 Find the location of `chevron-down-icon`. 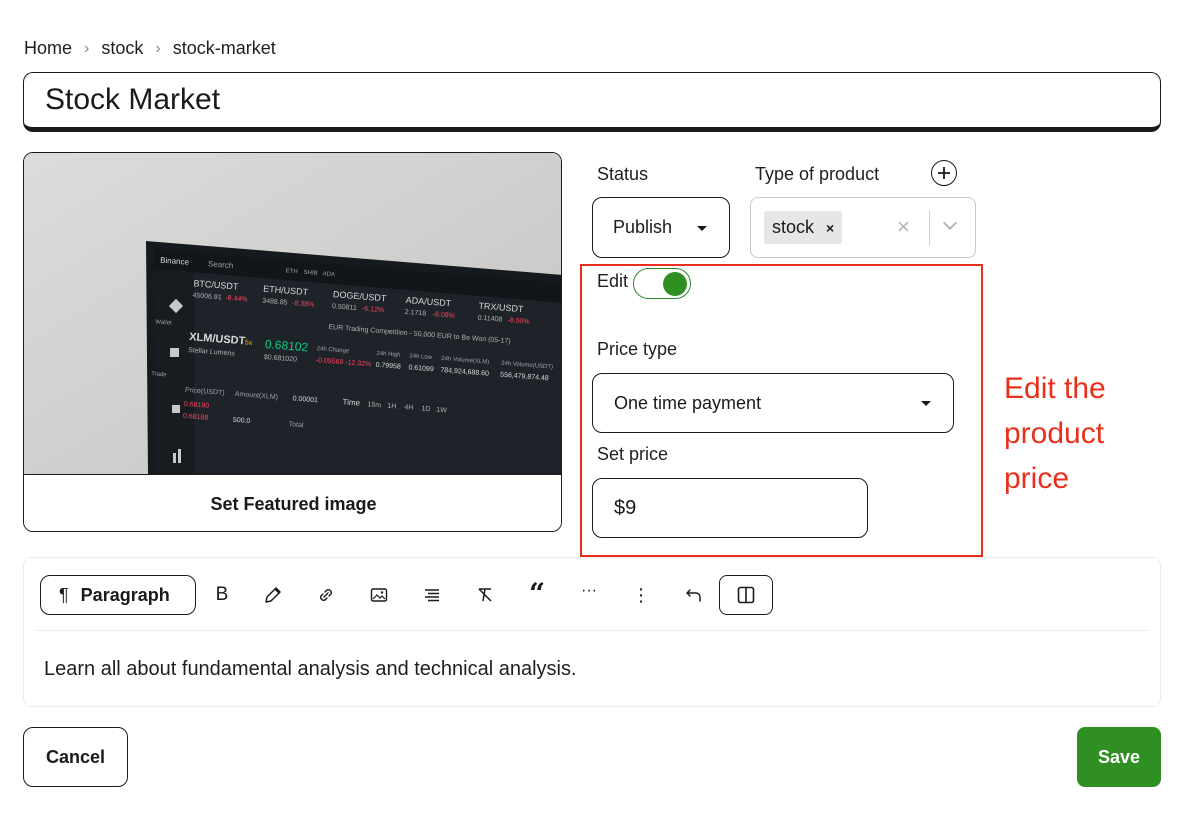

chevron-down-icon is located at coordinates (950, 223).